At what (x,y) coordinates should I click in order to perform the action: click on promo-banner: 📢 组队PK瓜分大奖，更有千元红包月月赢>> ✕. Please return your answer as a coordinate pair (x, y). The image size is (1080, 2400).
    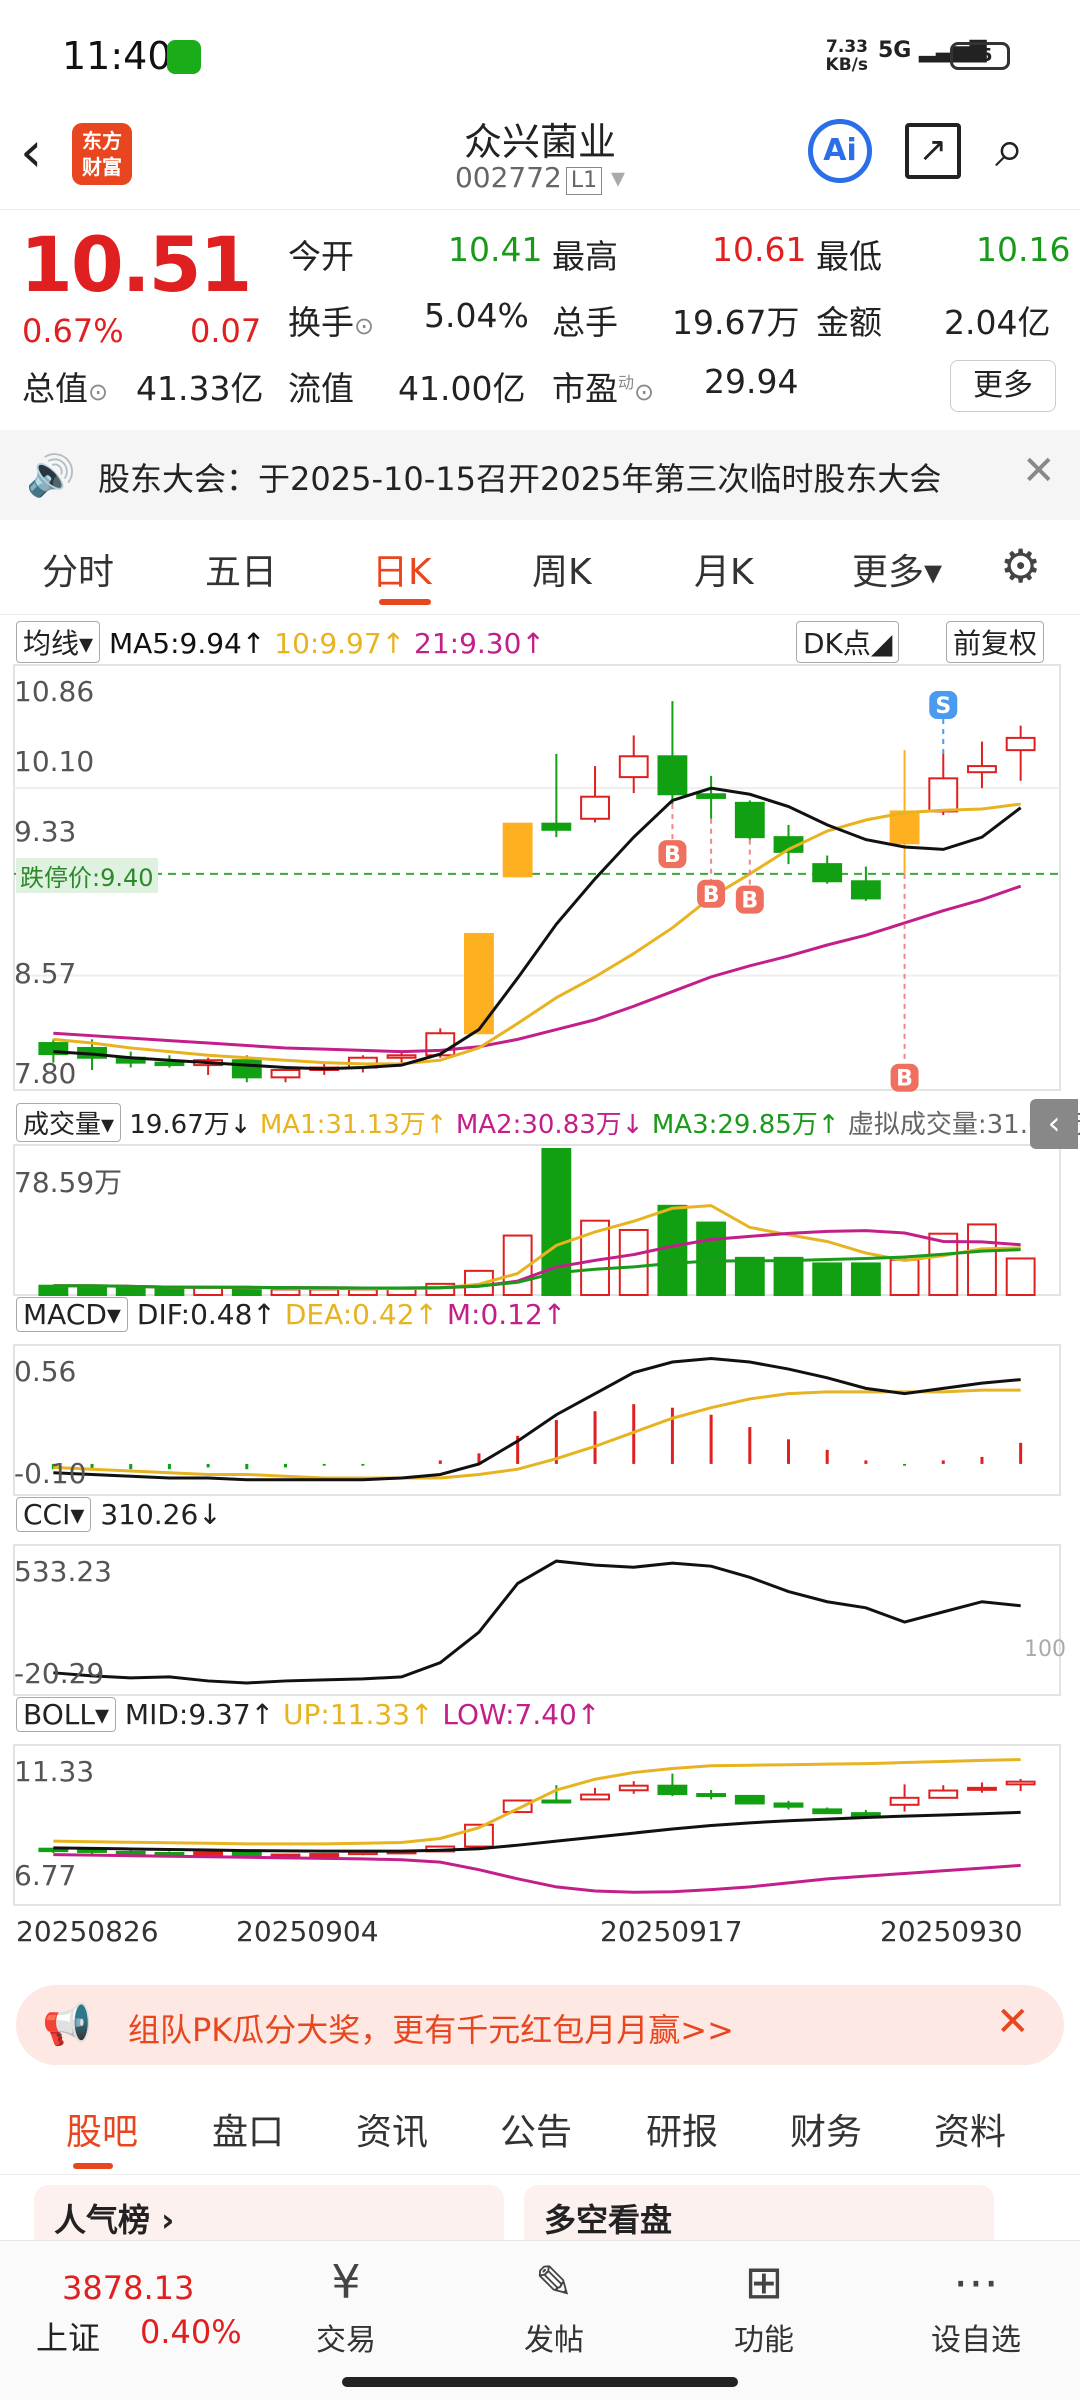
    Looking at the image, I should click on (540, 2025).